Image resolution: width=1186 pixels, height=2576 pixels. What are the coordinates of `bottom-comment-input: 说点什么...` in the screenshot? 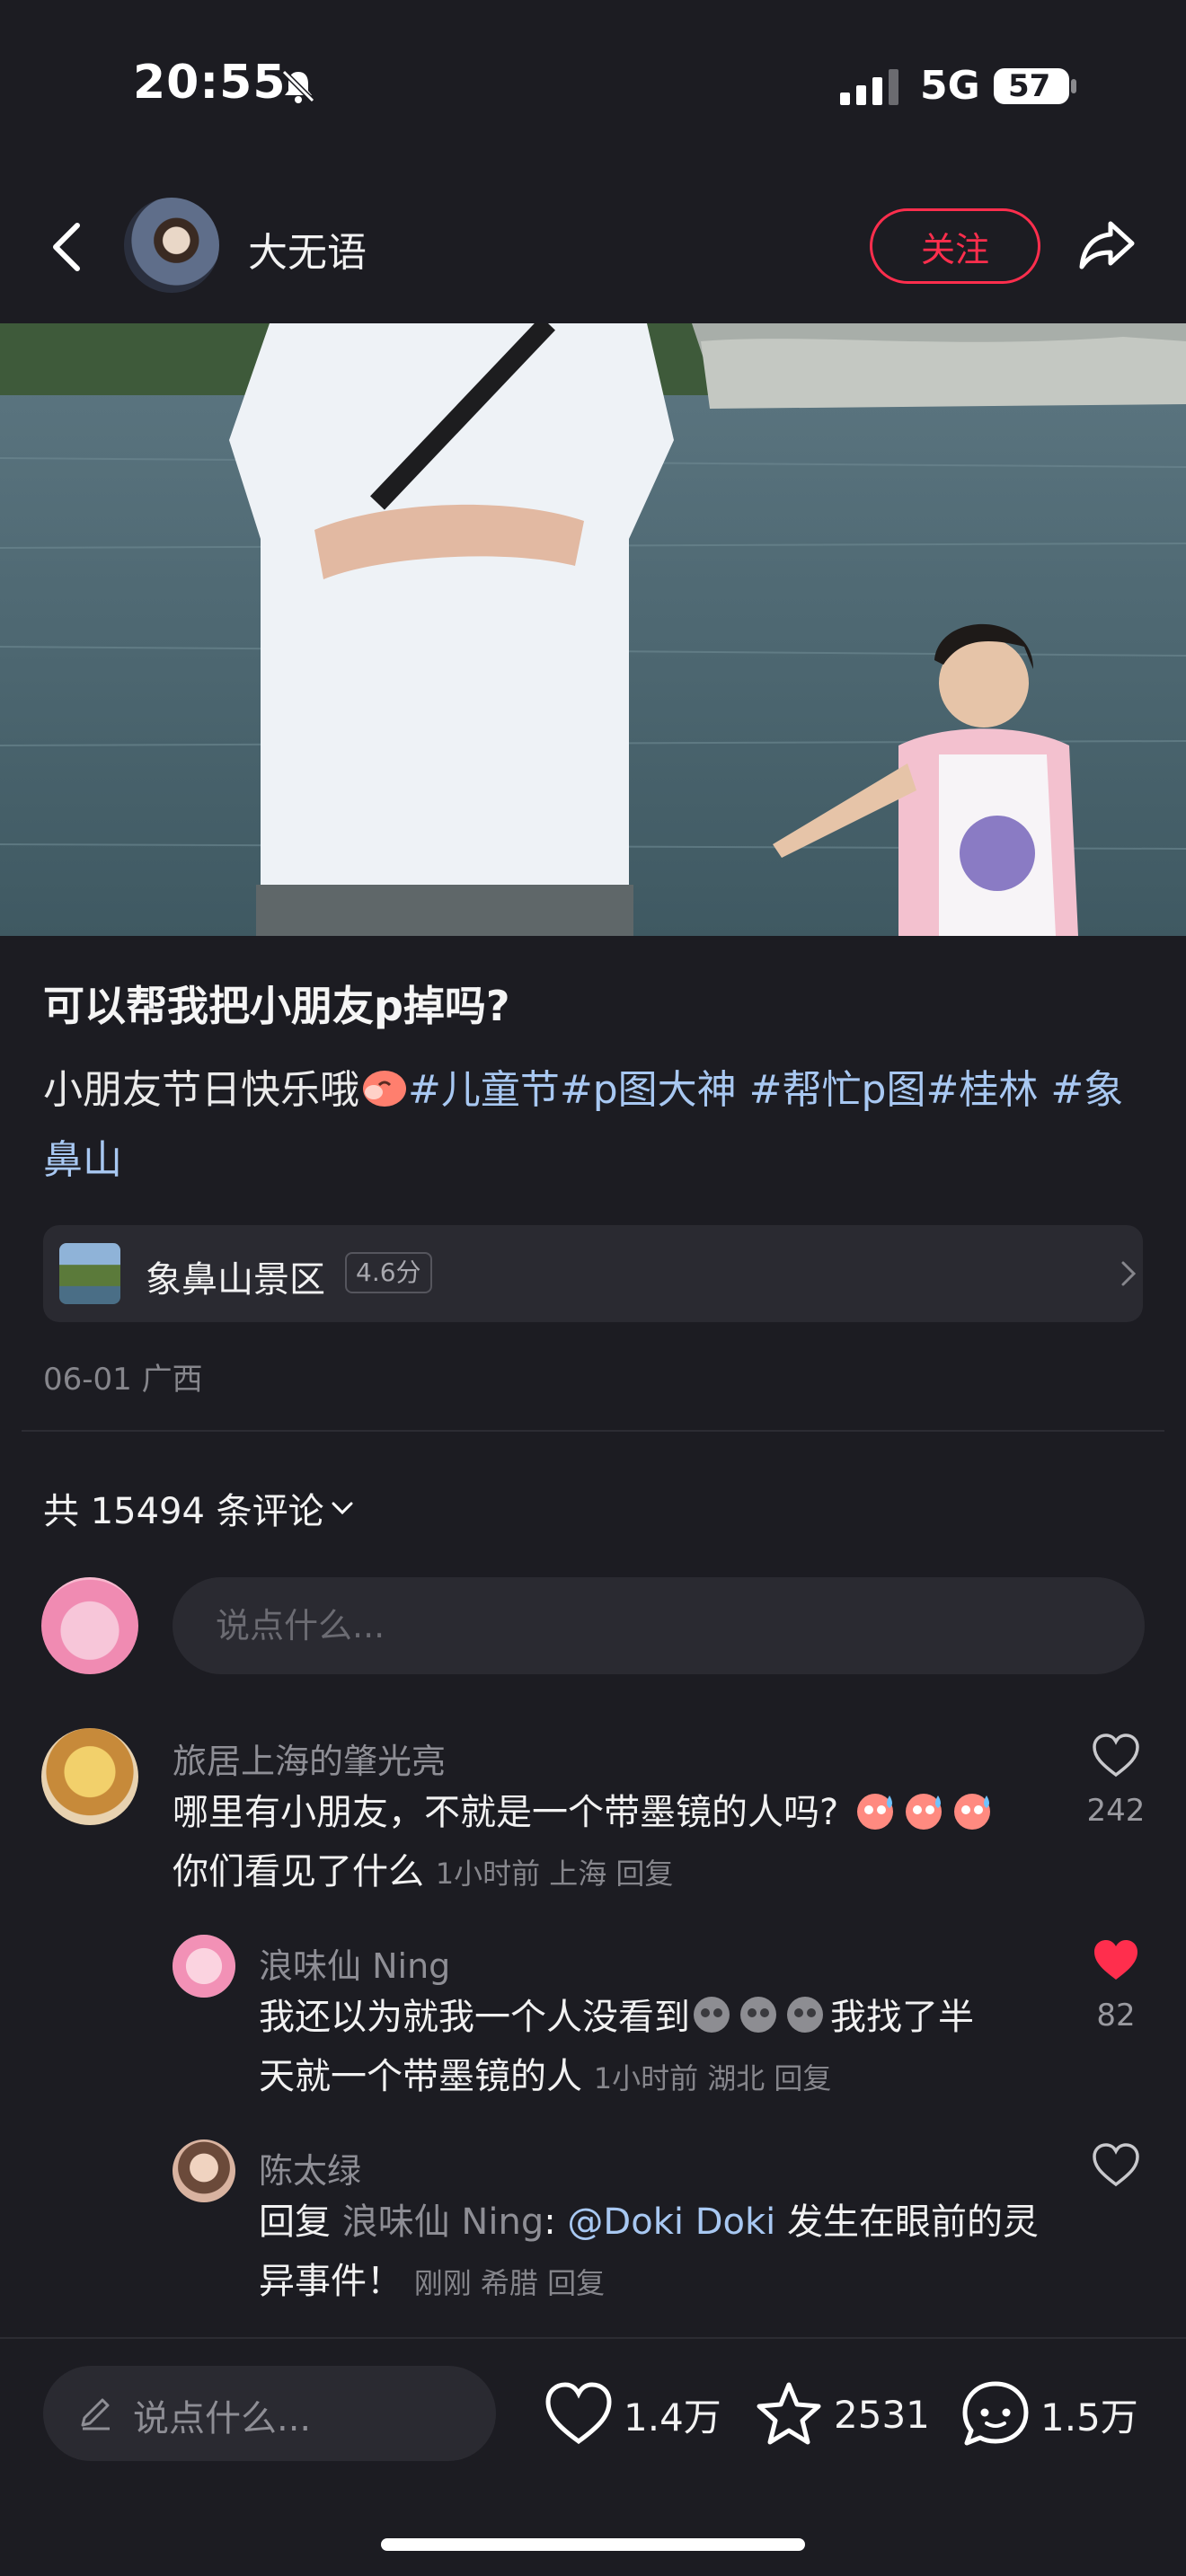 It's located at (269, 2413).